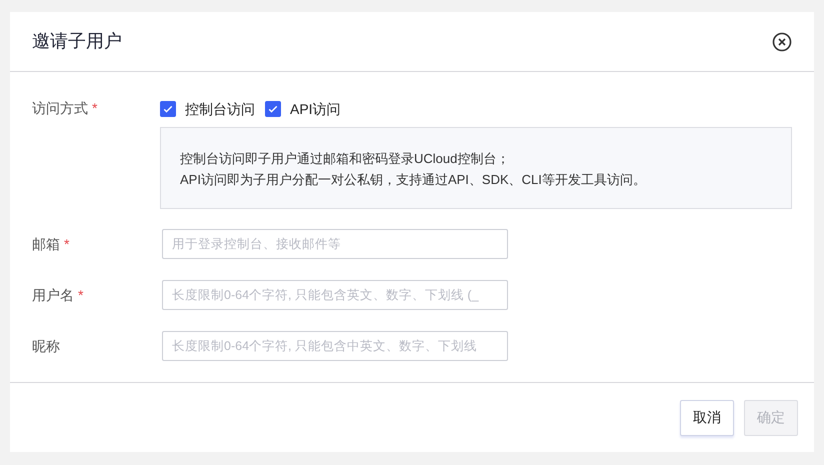 The width and height of the screenshot is (824, 465). What do you see at coordinates (46, 346) in the screenshot?
I see `field-label: 昵称` at bounding box center [46, 346].